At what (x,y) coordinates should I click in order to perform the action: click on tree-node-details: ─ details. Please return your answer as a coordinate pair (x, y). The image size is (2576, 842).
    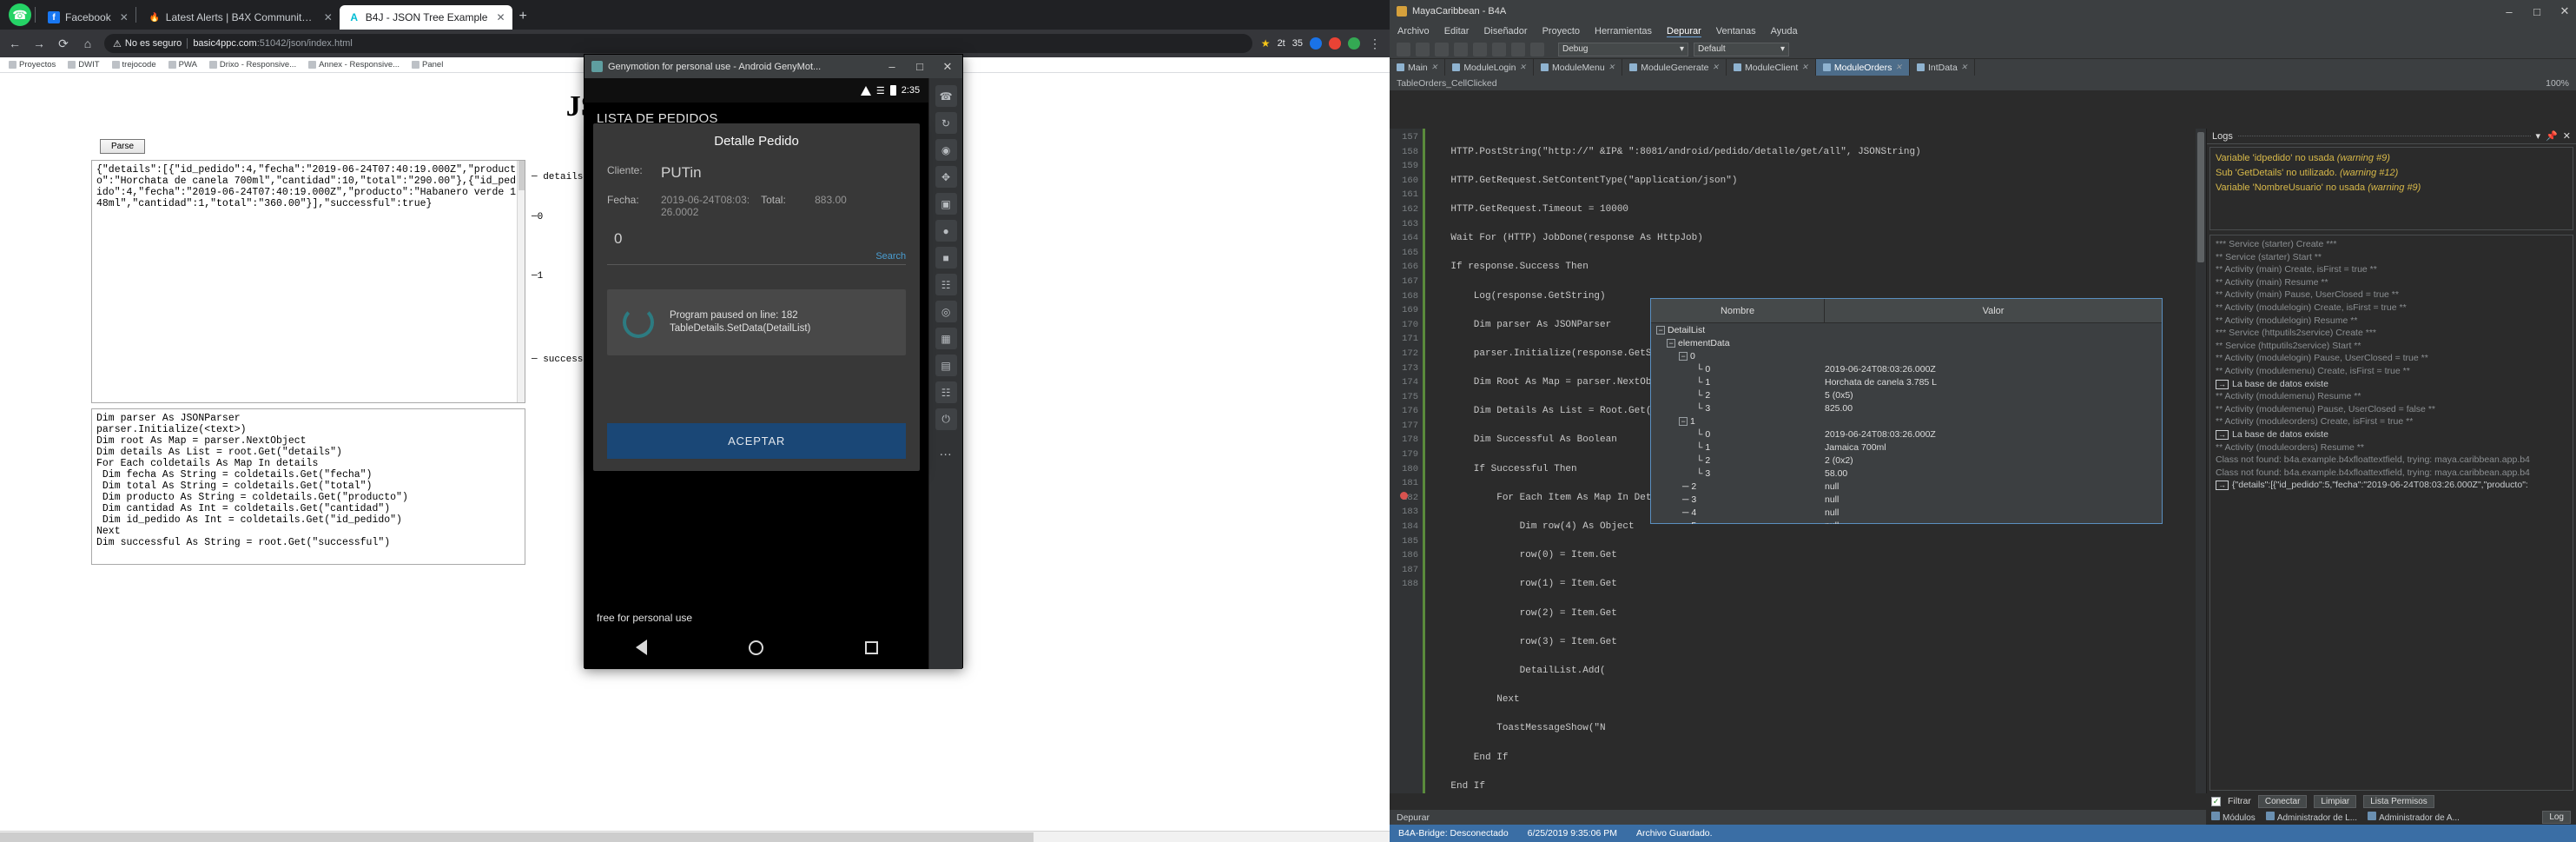
    Looking at the image, I should click on (557, 177).